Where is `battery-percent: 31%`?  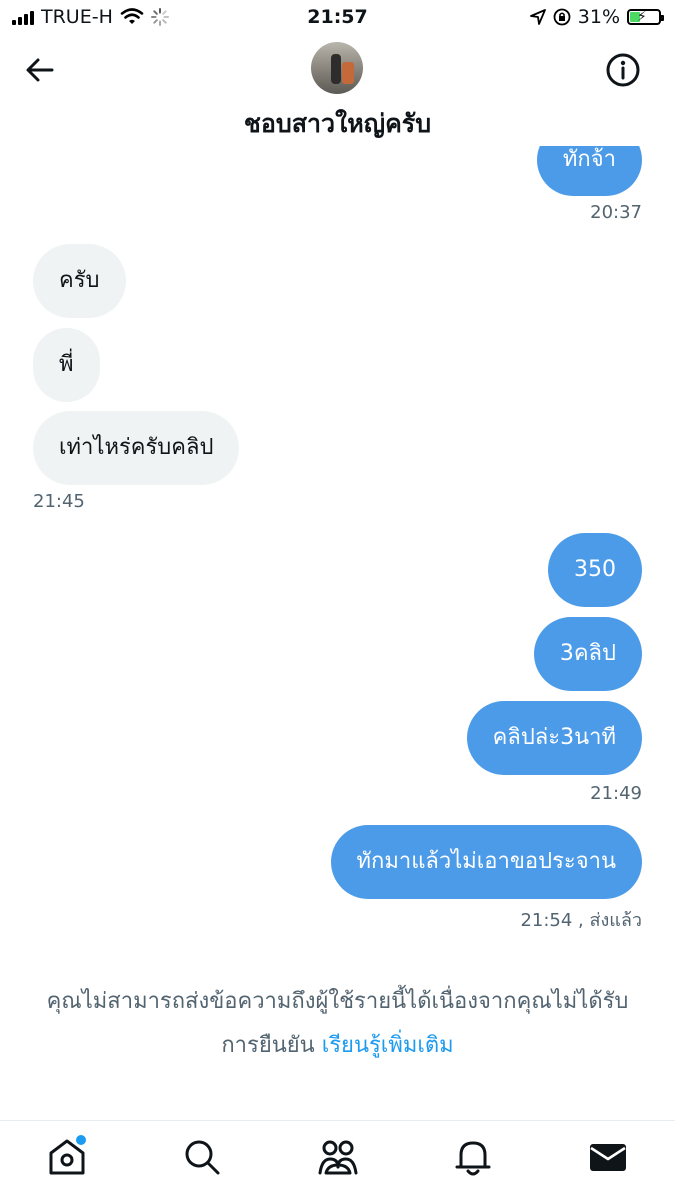
battery-percent: 31% is located at coordinates (598, 17).